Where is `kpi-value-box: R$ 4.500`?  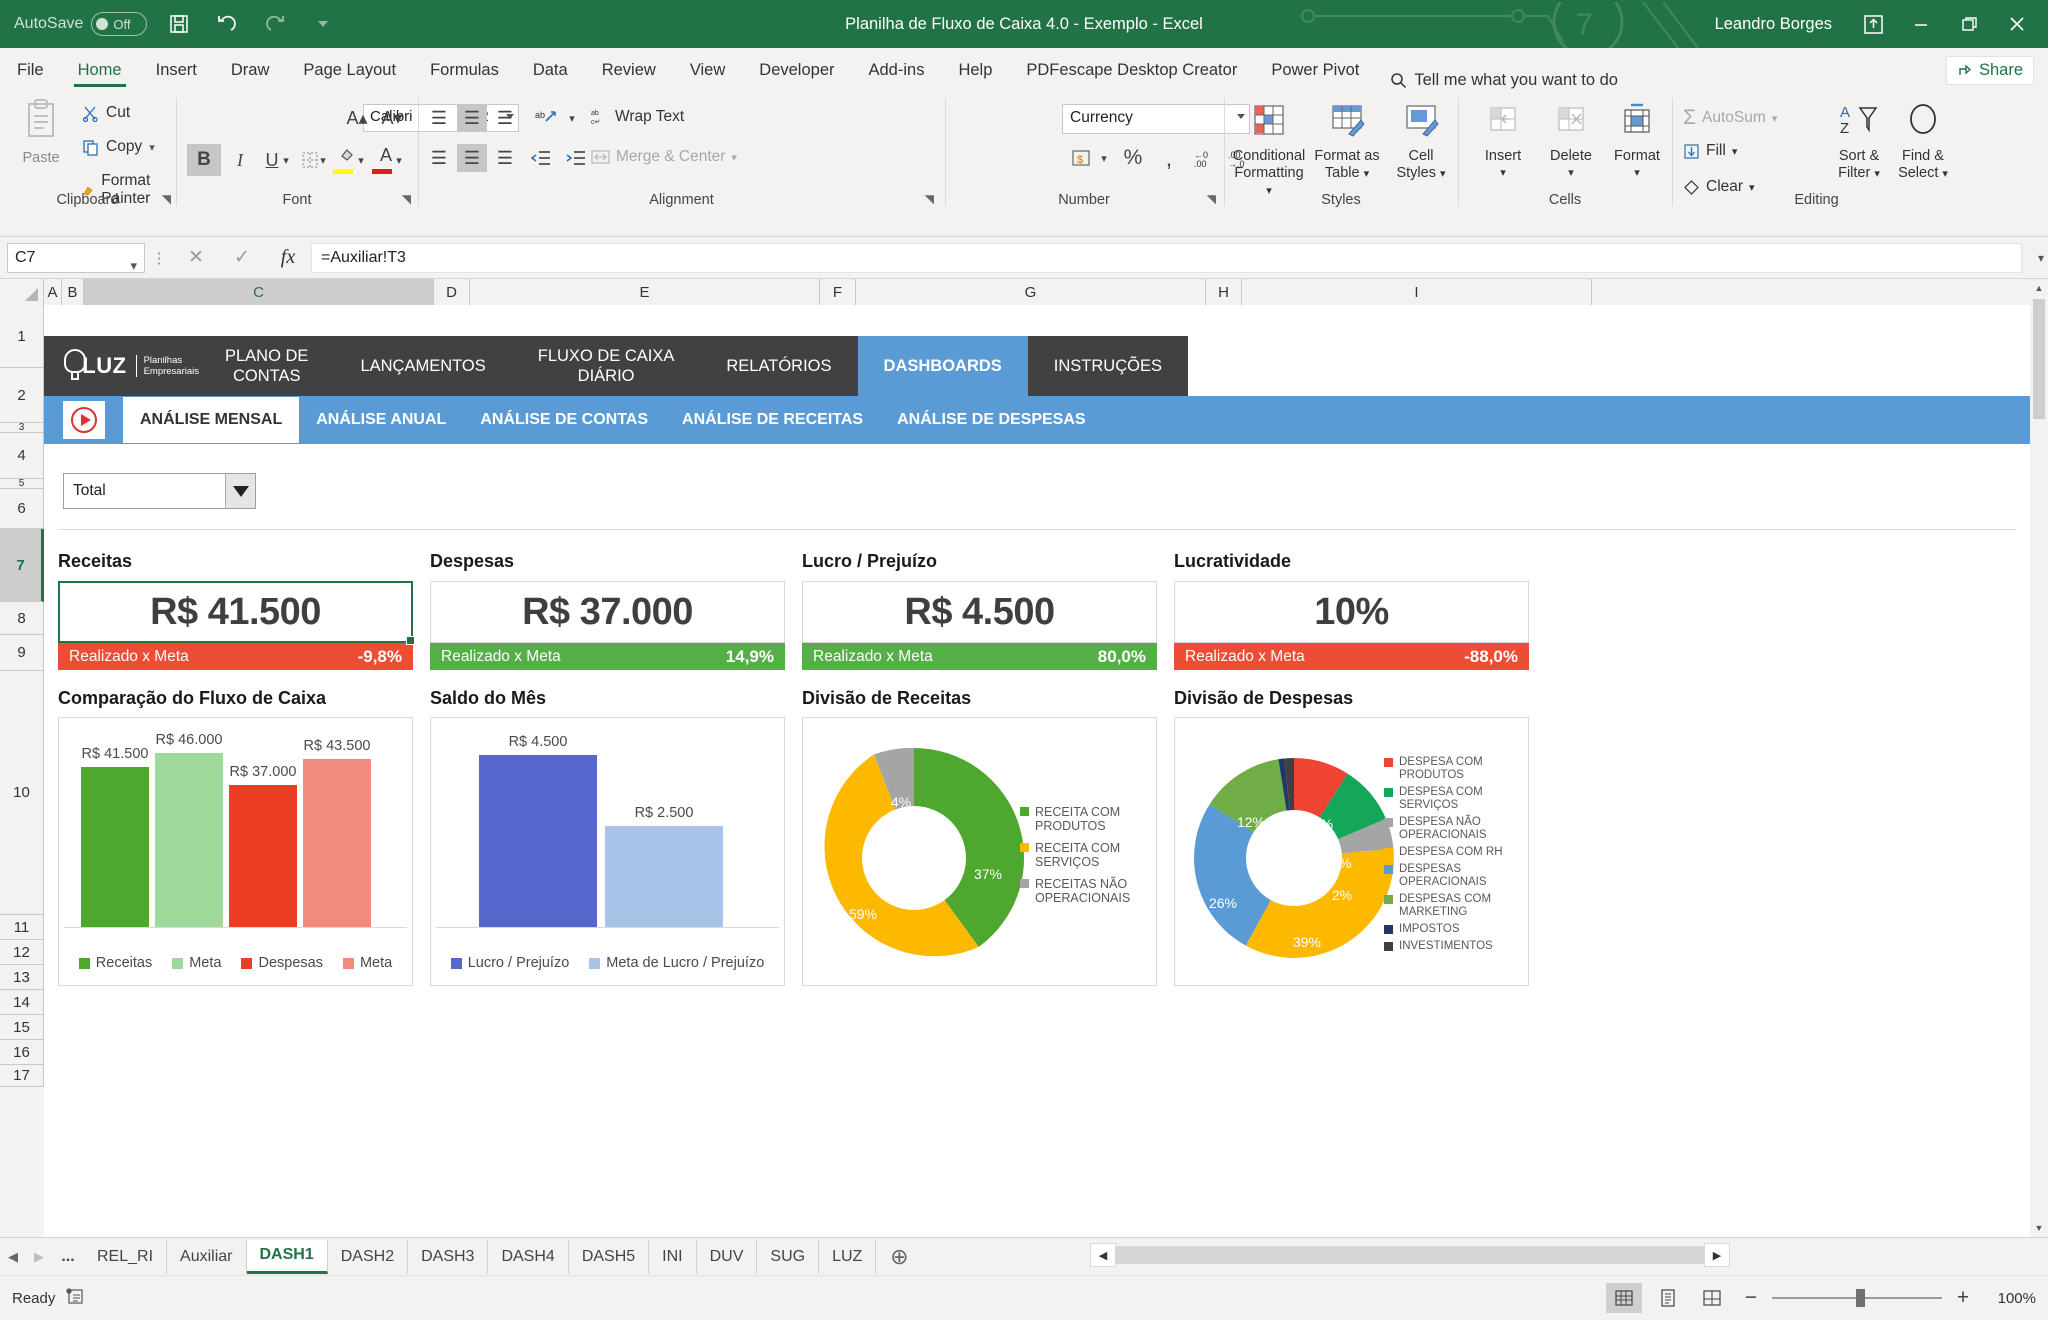
kpi-value-box: R$ 4.500 is located at coordinates (979, 612).